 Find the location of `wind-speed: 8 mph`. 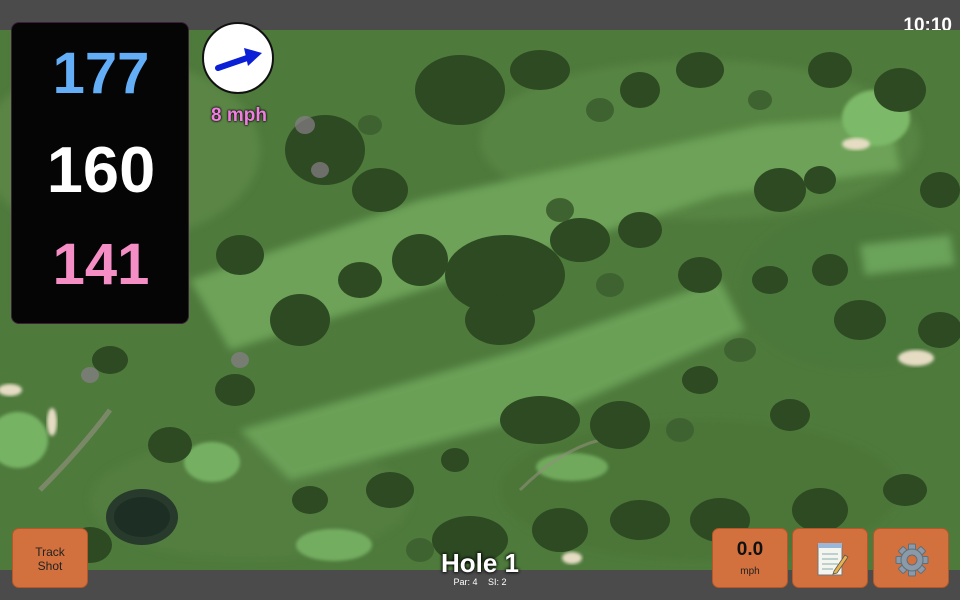

wind-speed: 8 mph is located at coordinates (239, 115).